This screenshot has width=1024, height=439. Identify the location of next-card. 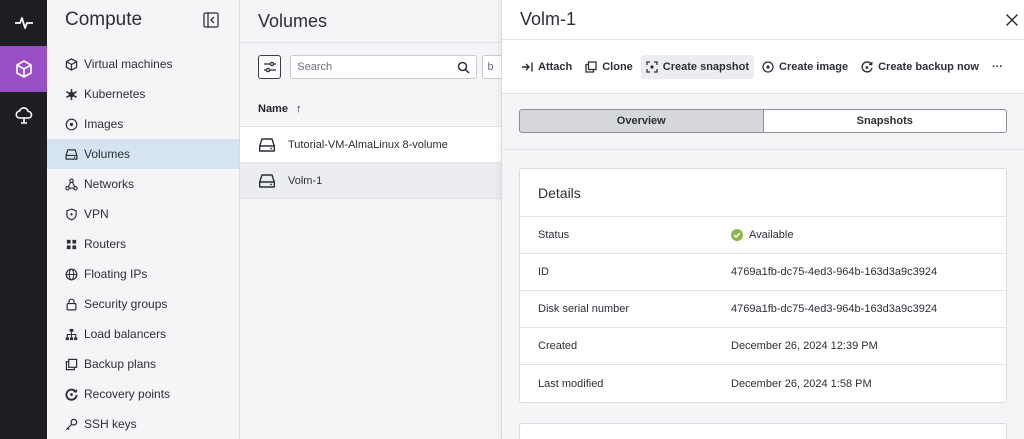
(763, 431).